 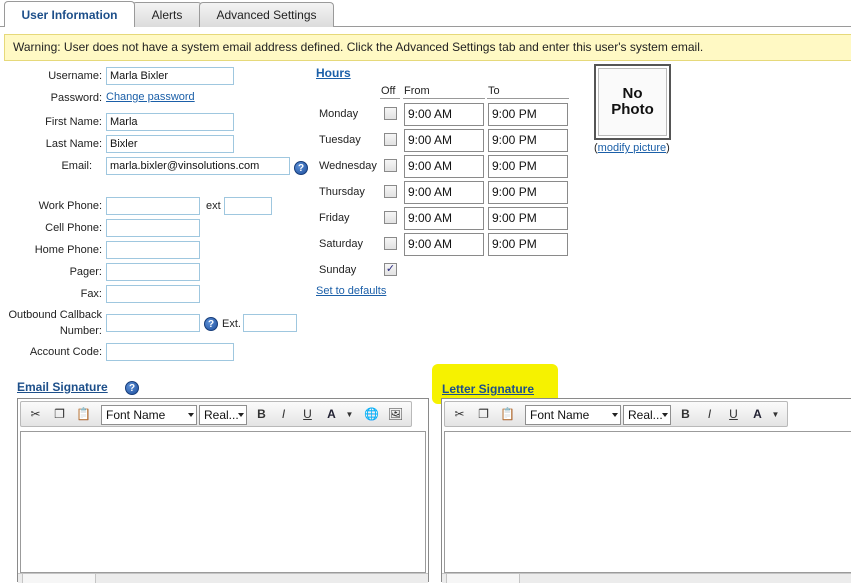 What do you see at coordinates (342, 192) in the screenshot?
I see `day-label: Thursday` at bounding box center [342, 192].